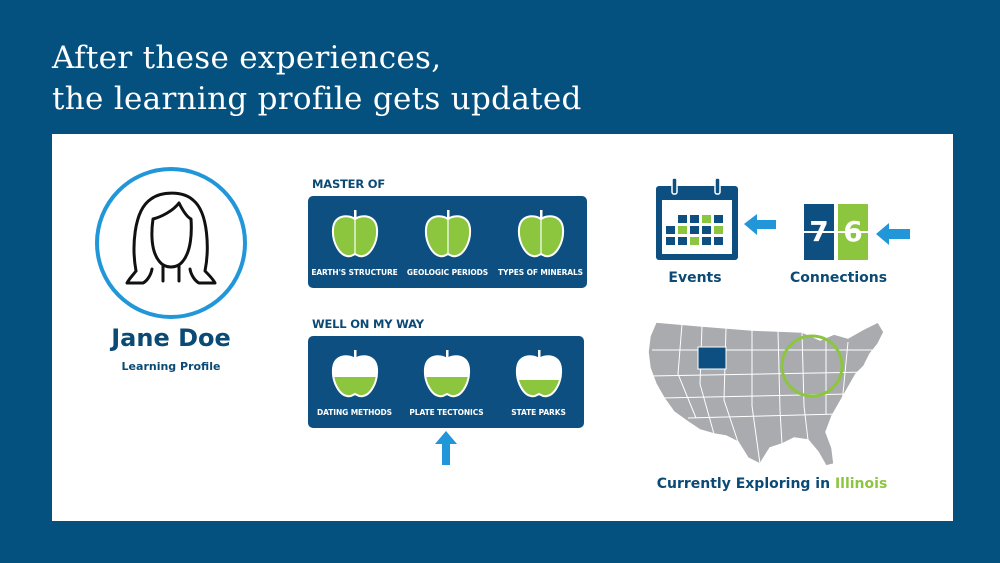 The image size is (1000, 563). What do you see at coordinates (446, 412) in the screenshot?
I see `apple-label: PLATE TECTONICS` at bounding box center [446, 412].